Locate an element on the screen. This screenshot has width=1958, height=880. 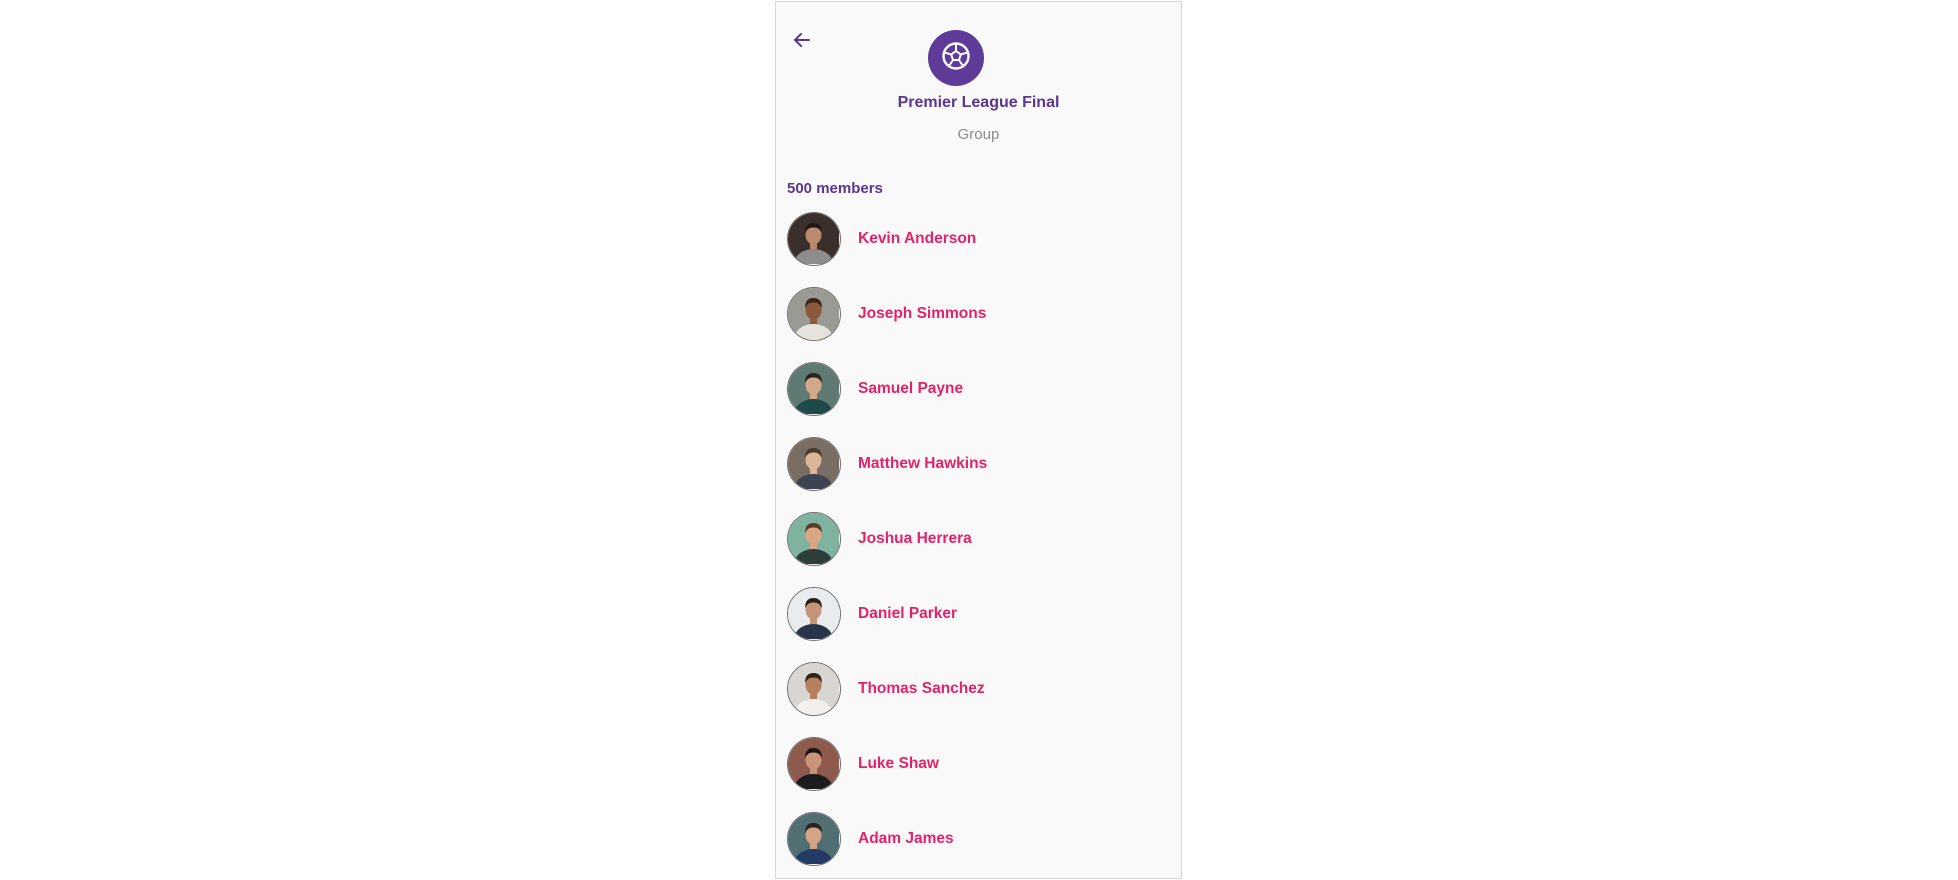
member-name: Samuel Payne is located at coordinates (911, 388).